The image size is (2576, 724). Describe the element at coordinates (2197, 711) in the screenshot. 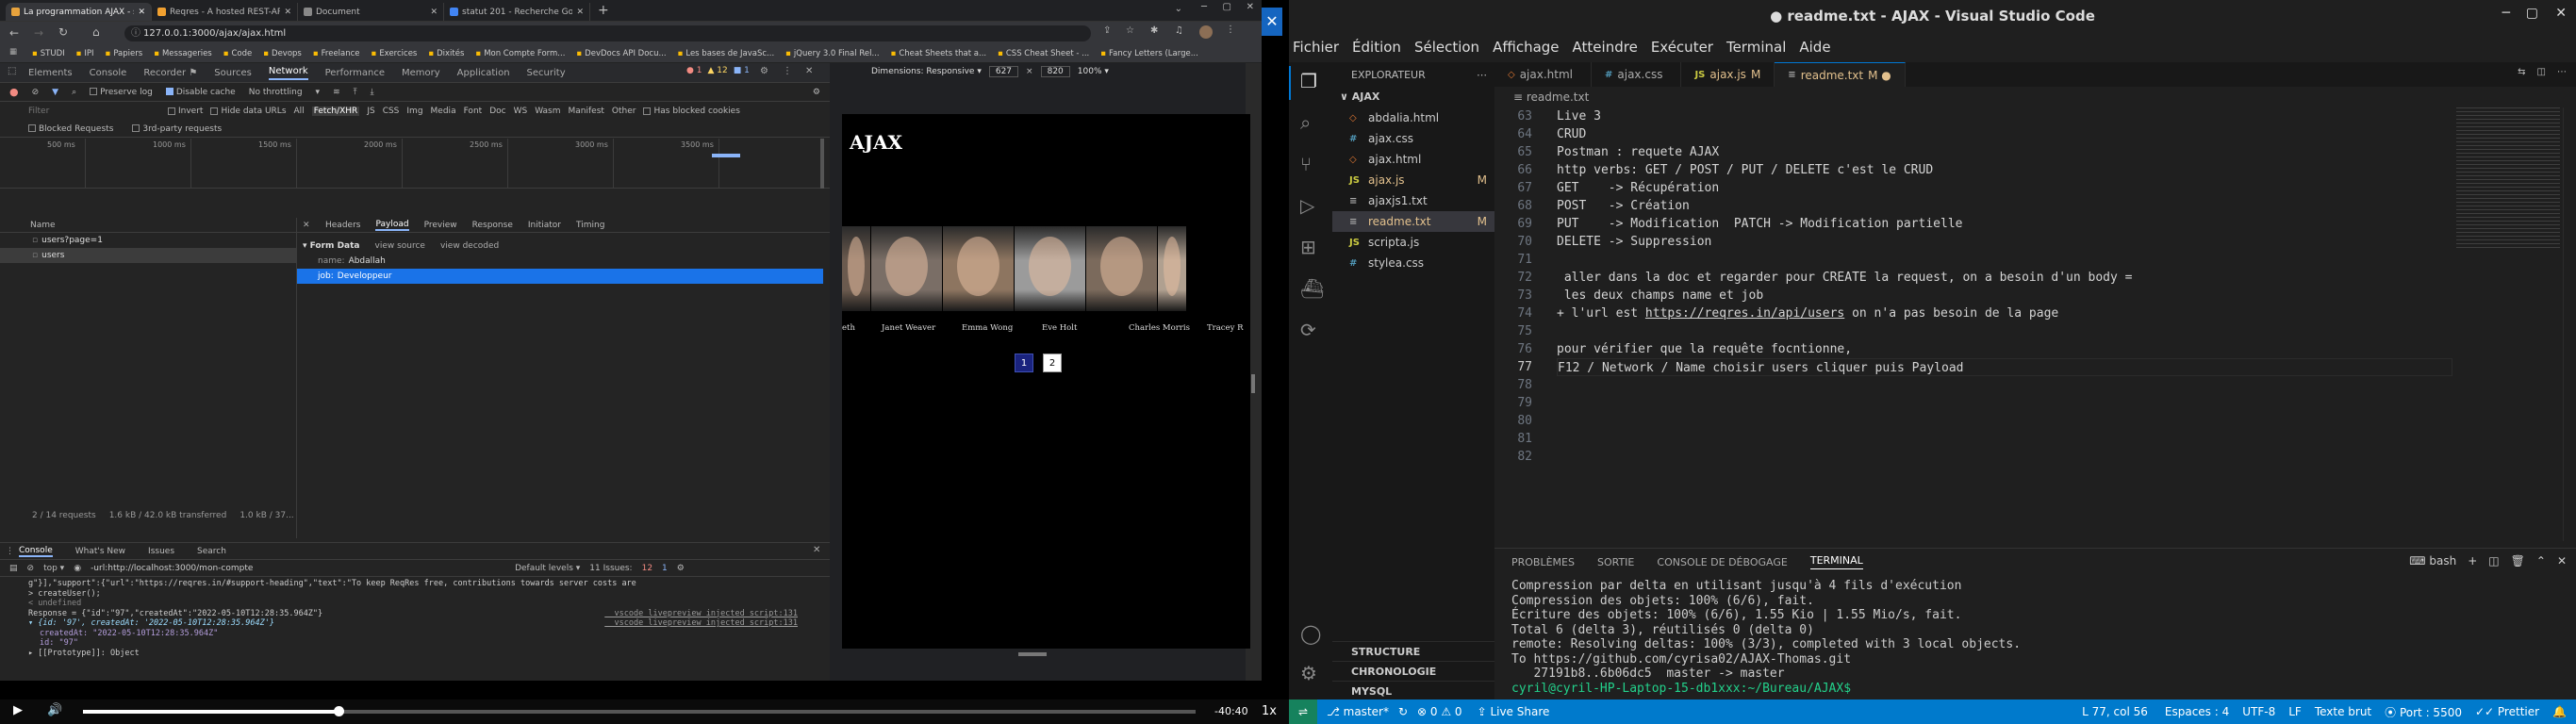

I see `indentation: Espaces : 4` at that location.